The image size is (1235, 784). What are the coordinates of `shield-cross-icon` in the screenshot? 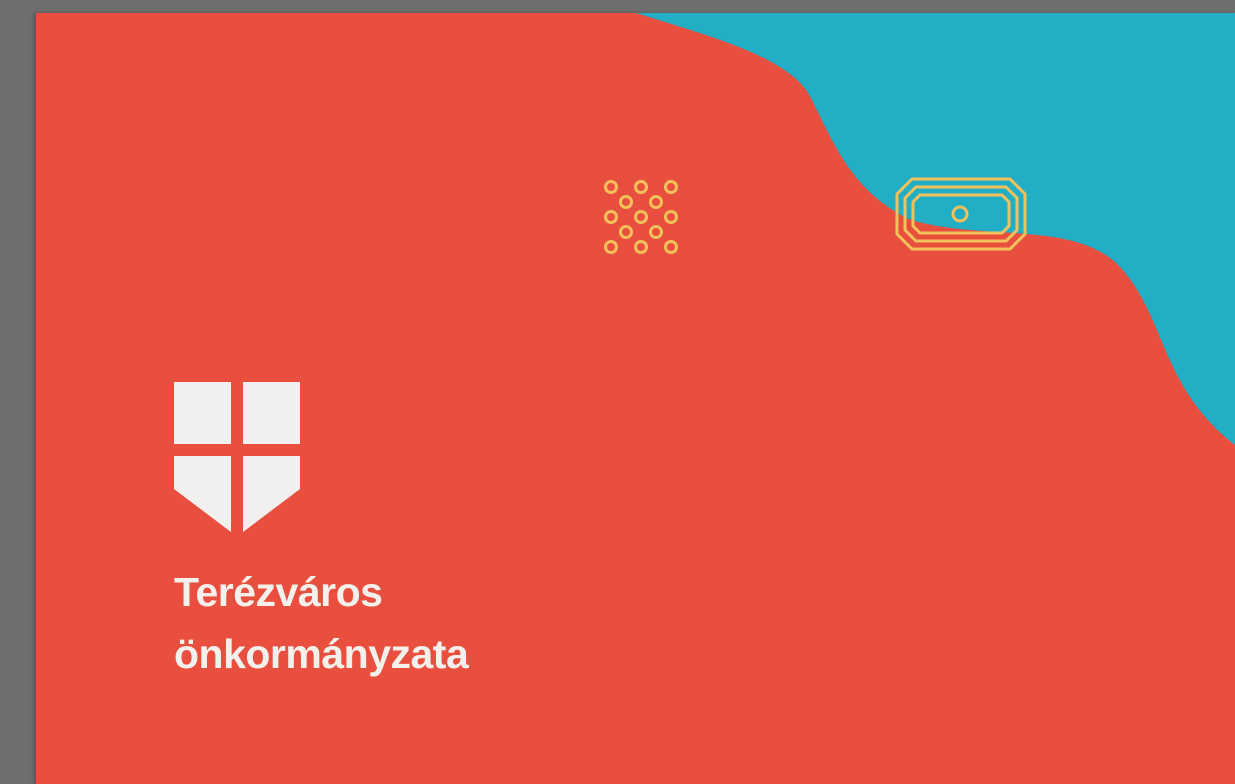 It's located at (237, 457).